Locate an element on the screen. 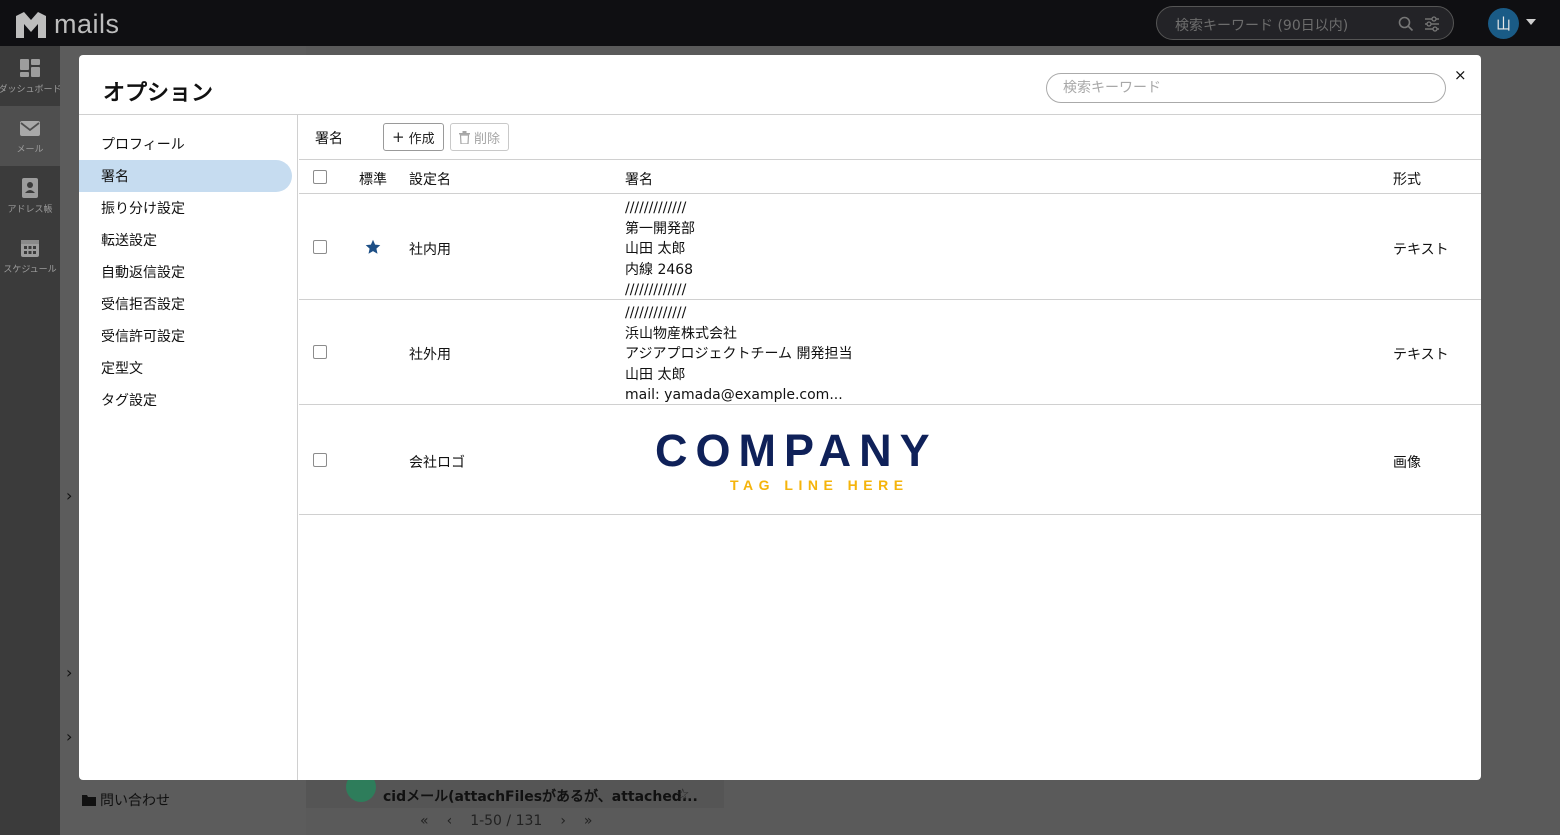 The height and width of the screenshot is (835, 1560). company-logo-image: COMPANY TAG LINE HERE is located at coordinates (825, 460).